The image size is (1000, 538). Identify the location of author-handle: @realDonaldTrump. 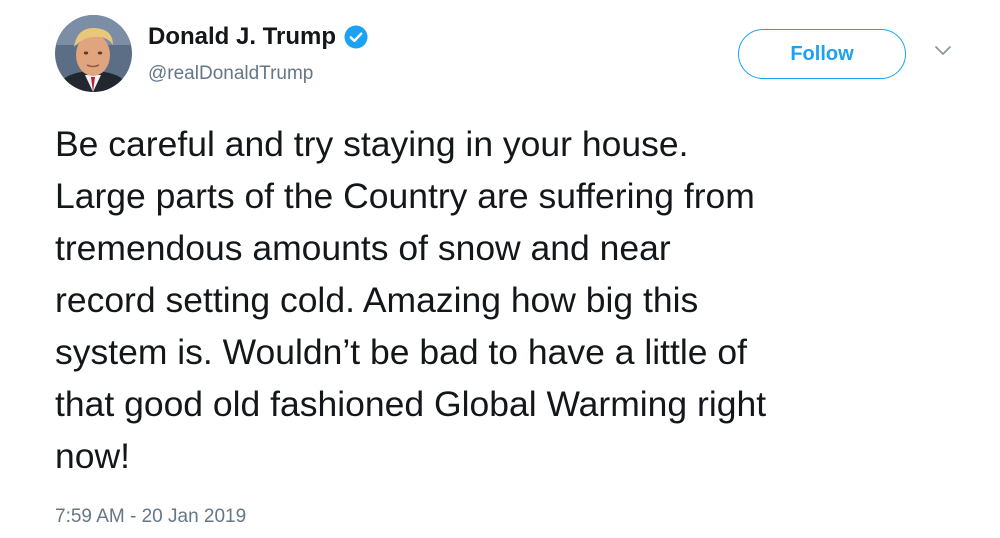
(230, 74).